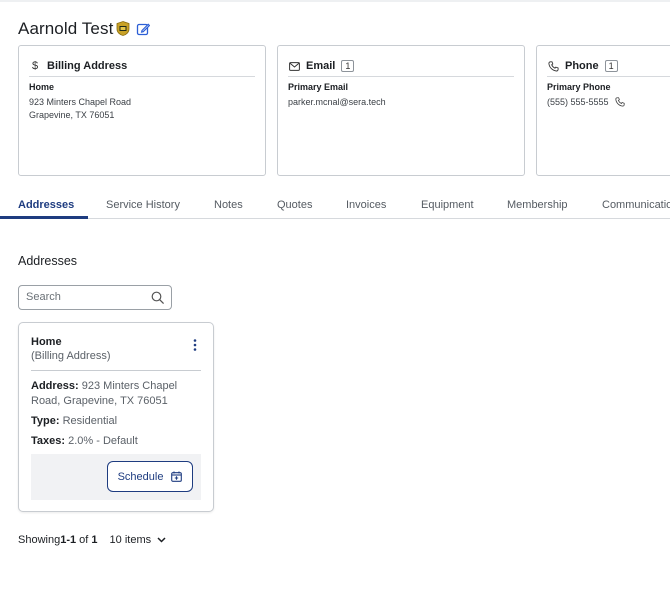 The width and height of the screenshot is (670, 589). Describe the element at coordinates (84, 540) in the screenshot. I see `pagination-of: of` at that location.